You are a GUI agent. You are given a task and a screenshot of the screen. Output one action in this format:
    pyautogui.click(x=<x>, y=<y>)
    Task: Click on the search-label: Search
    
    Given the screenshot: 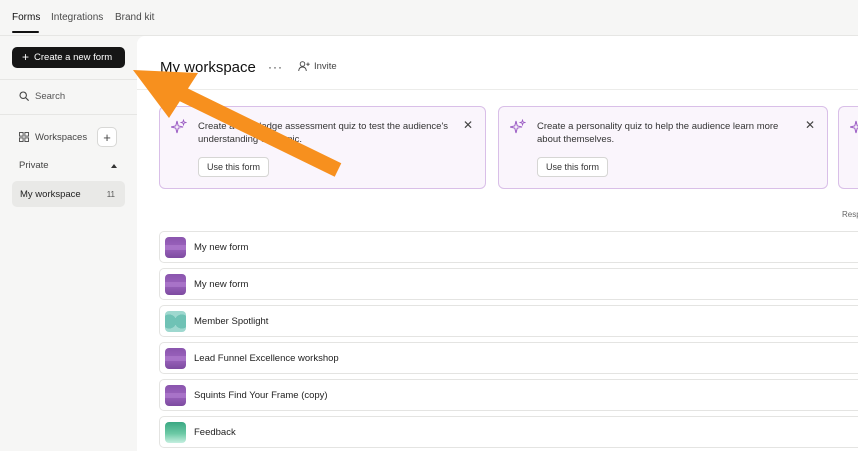 What is the action you would take?
    pyautogui.click(x=50, y=96)
    